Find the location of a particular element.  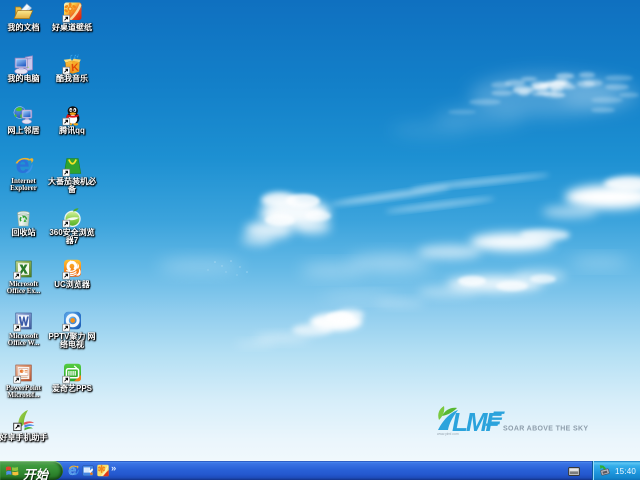

svg-text: SOAR ABOVE THE SKY is located at coordinates (545, 429).